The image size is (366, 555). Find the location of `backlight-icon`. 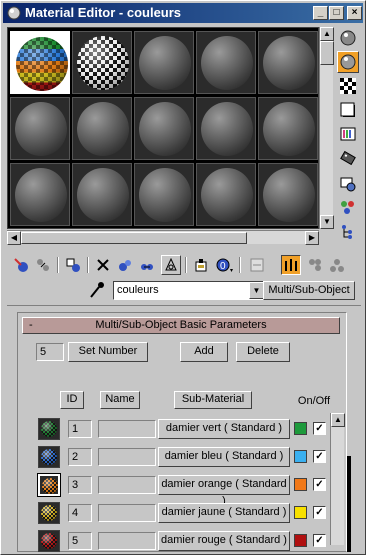

backlight-icon is located at coordinates (348, 62).